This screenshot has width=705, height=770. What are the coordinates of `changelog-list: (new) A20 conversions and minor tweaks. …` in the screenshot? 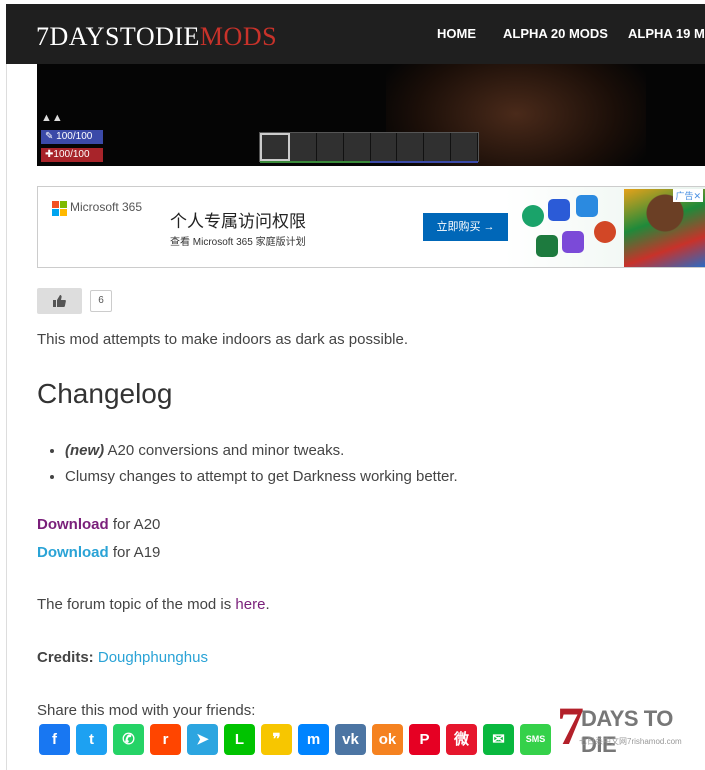 It's located at (261, 468).